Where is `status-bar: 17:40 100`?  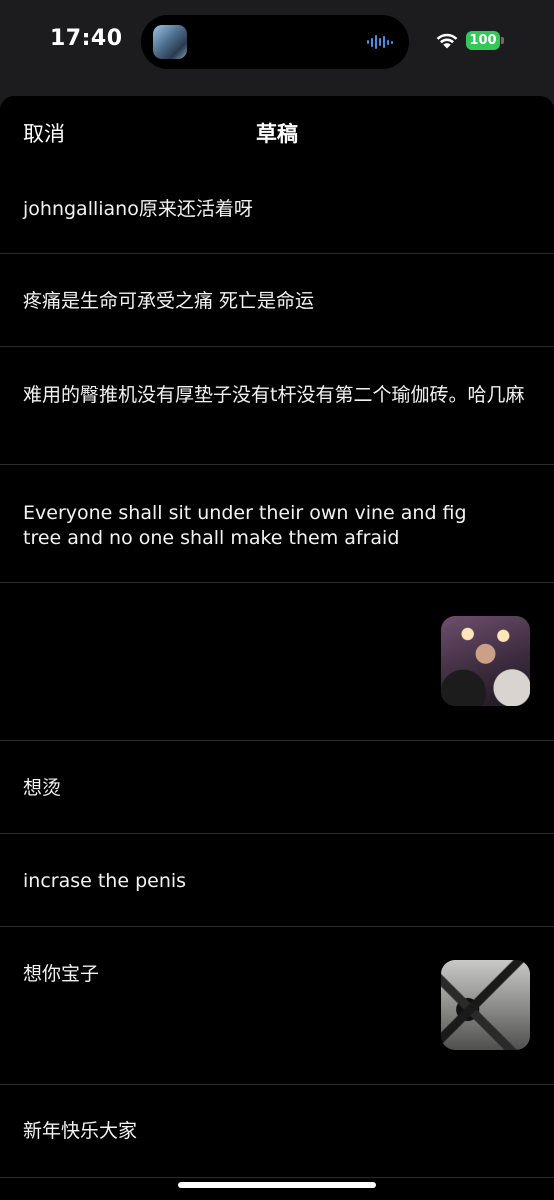 status-bar: 17:40 100 is located at coordinates (277, 48).